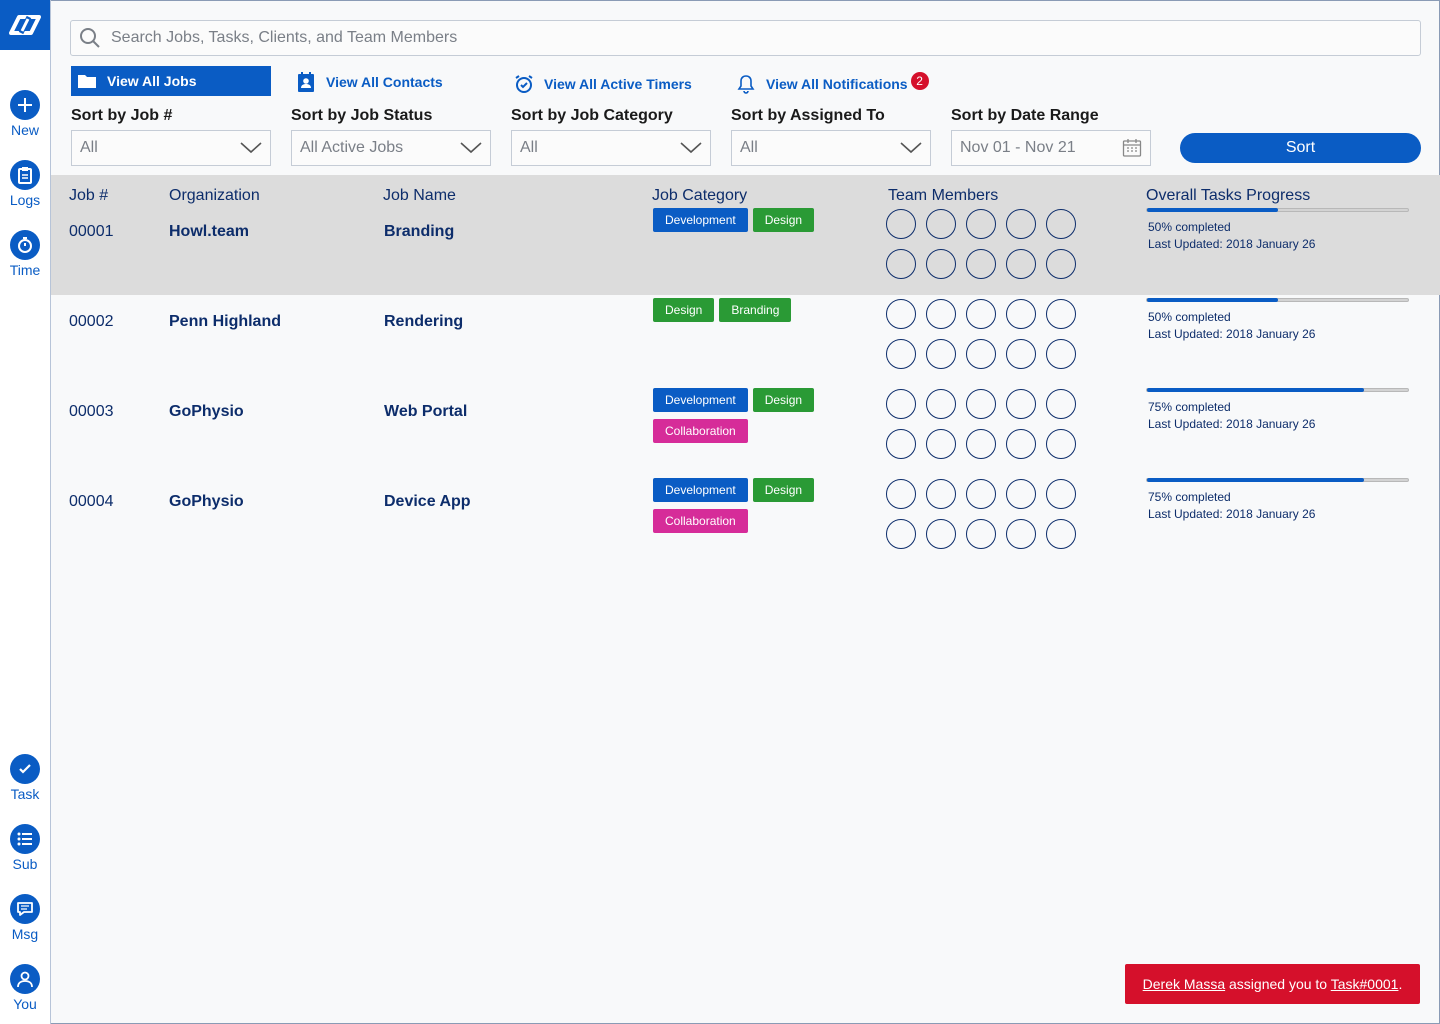  I want to click on filter-status-label: Sort by Job Status, so click(362, 115).